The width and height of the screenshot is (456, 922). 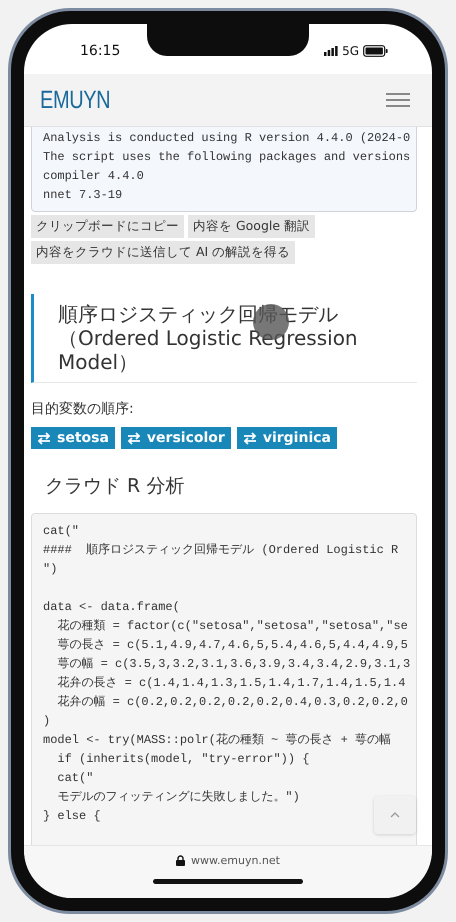 What do you see at coordinates (73, 438) in the screenshot?
I see `order-tag: setosa` at bounding box center [73, 438].